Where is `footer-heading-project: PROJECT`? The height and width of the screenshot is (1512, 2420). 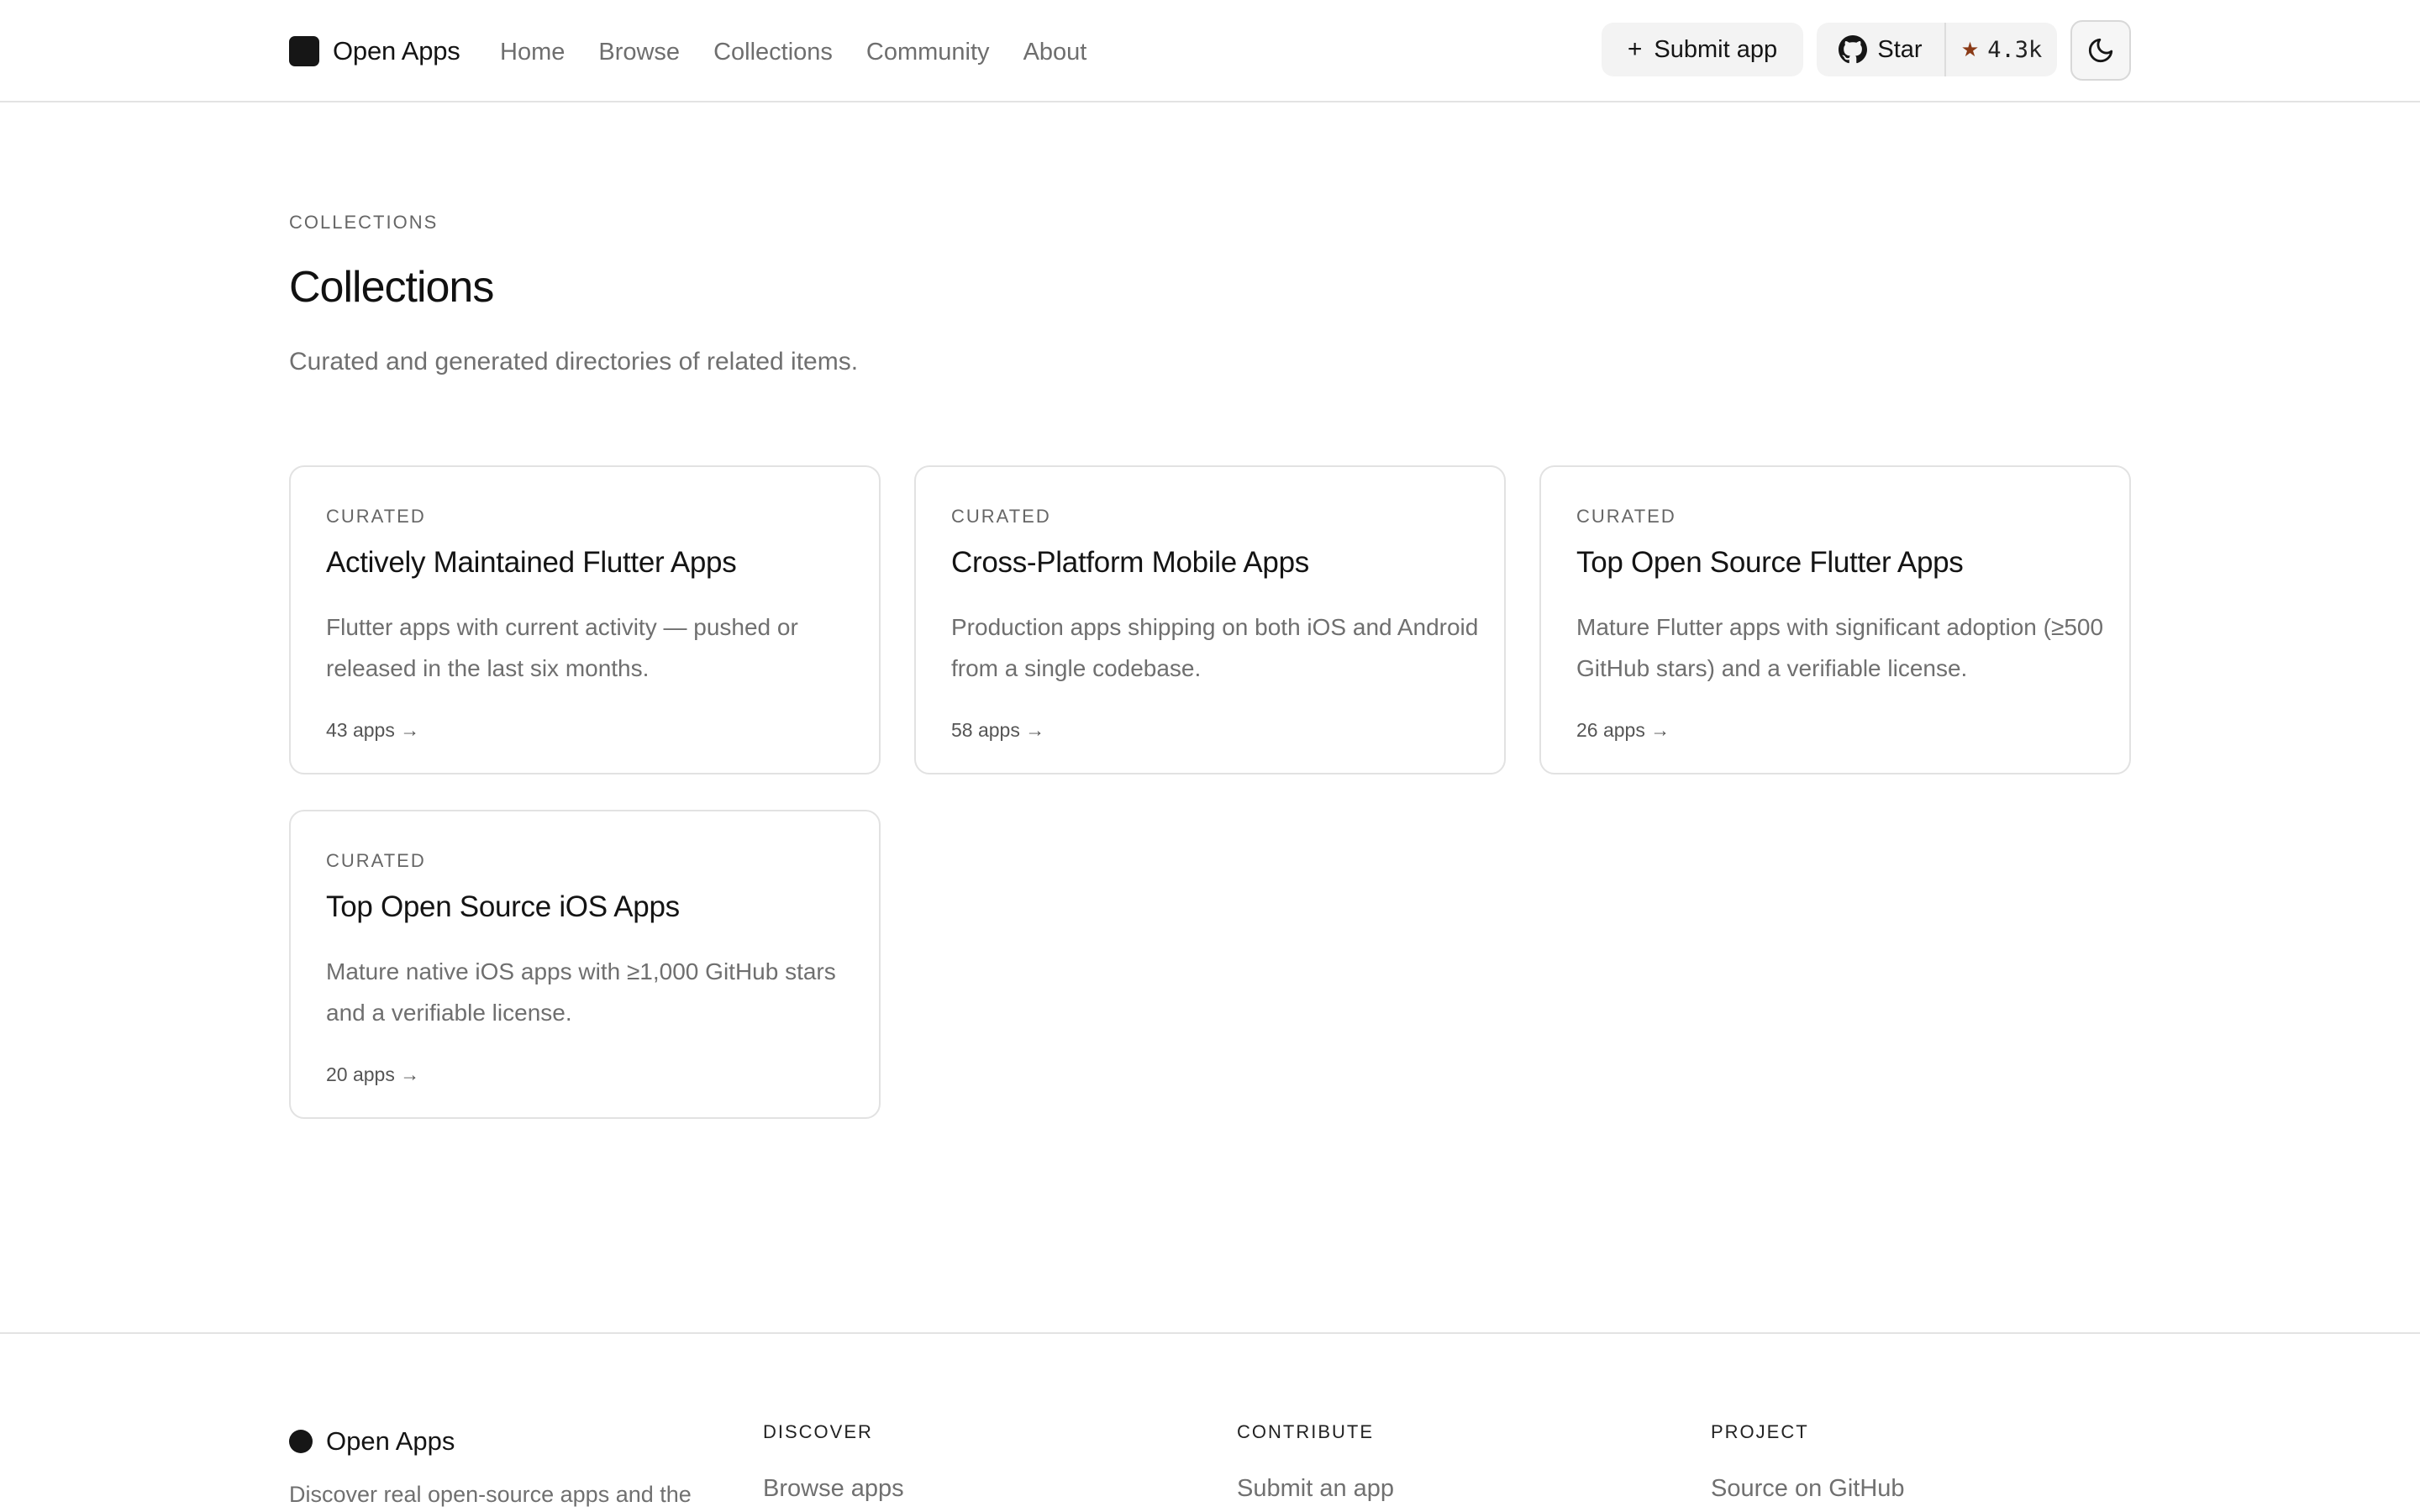
footer-heading-project: PROJECT is located at coordinates (1760, 1431).